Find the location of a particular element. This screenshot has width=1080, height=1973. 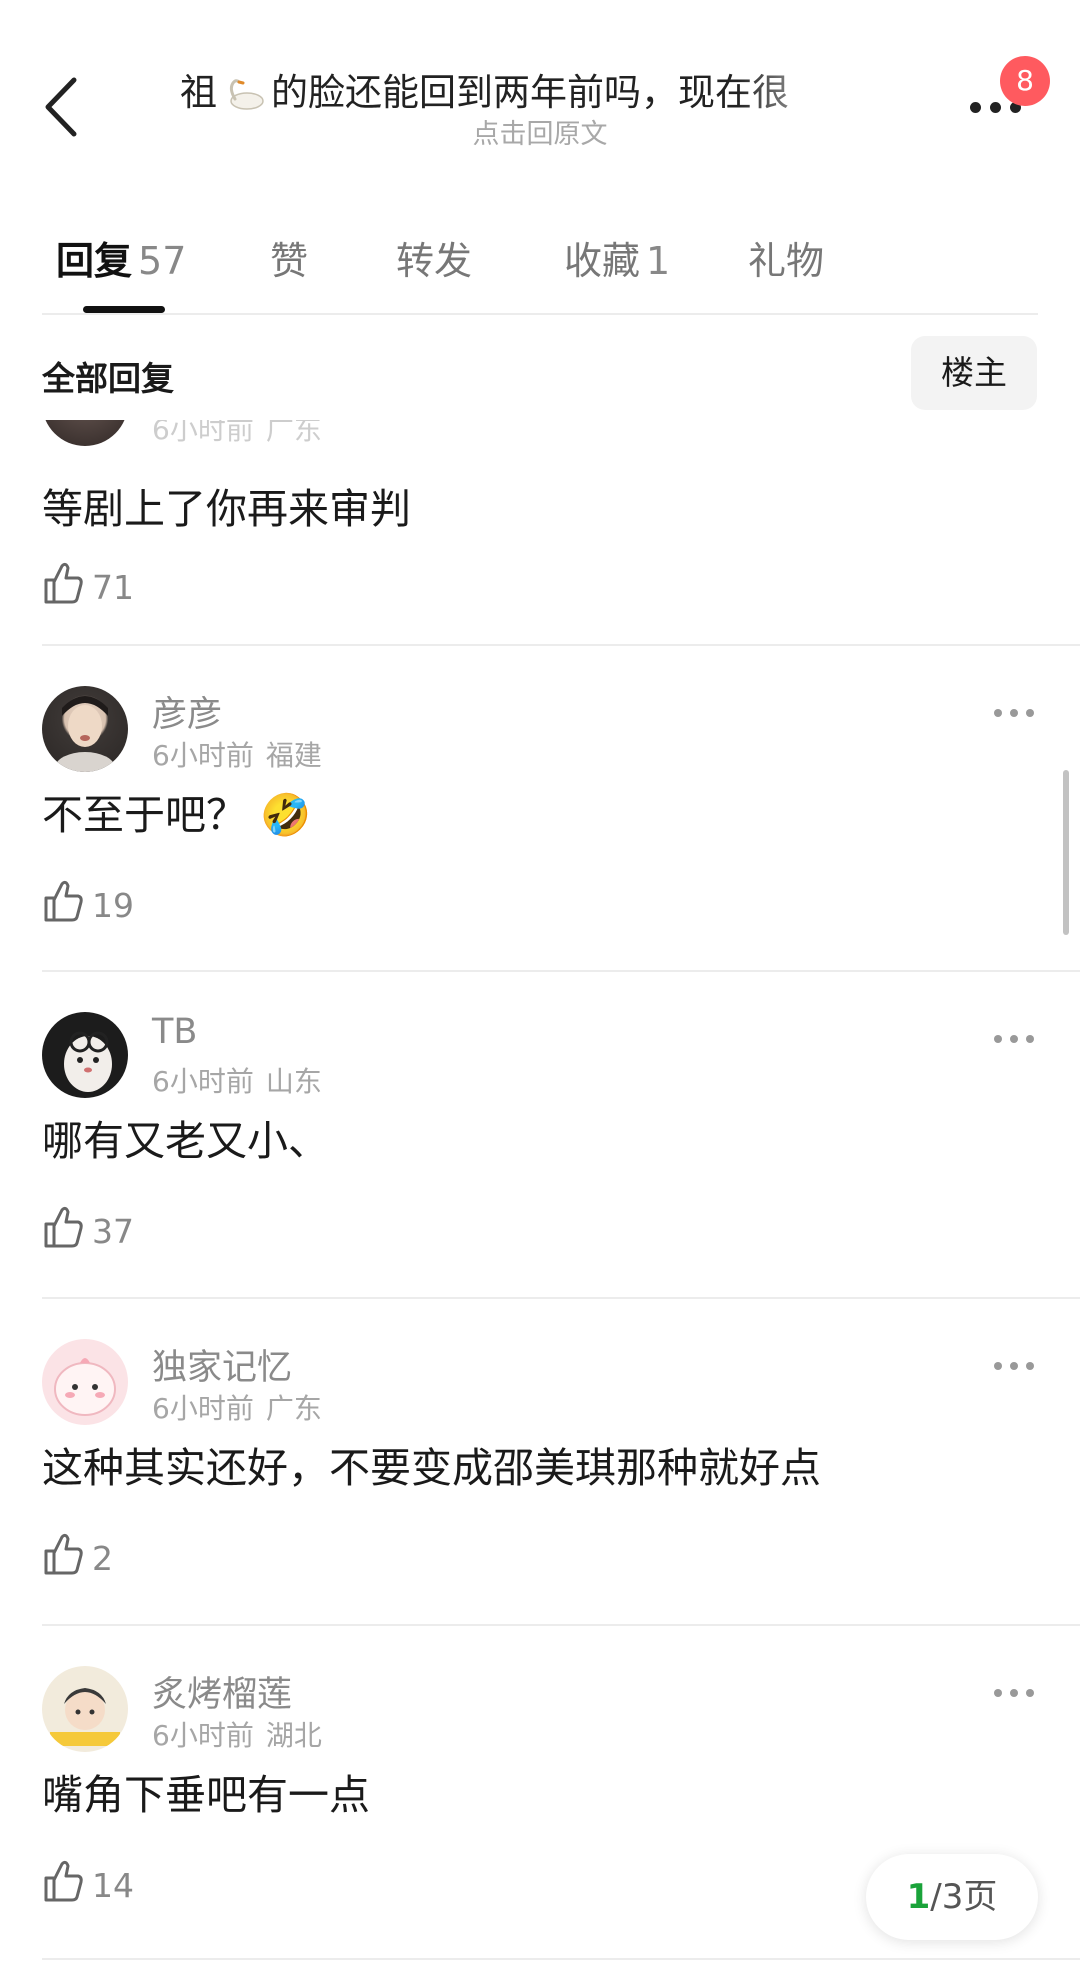

comment-meta: 6小时前 福建 is located at coordinates (237, 754).